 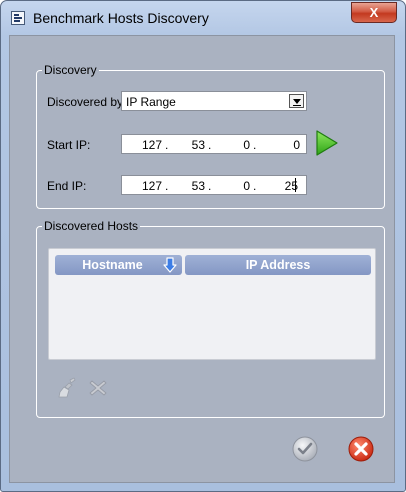 What do you see at coordinates (374, 12) in the screenshot?
I see `close-button: X` at bounding box center [374, 12].